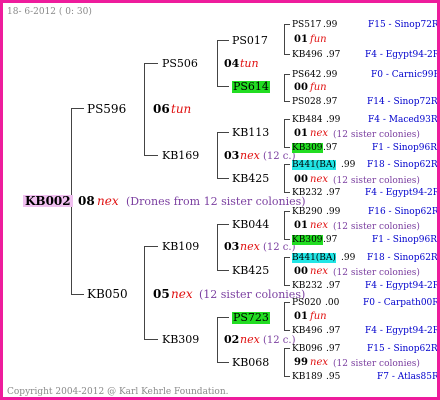  Describe the element at coordinates (408, 377) in the screenshot. I see `queen-gen4-origin: F7 - Atlas85R` at that location.